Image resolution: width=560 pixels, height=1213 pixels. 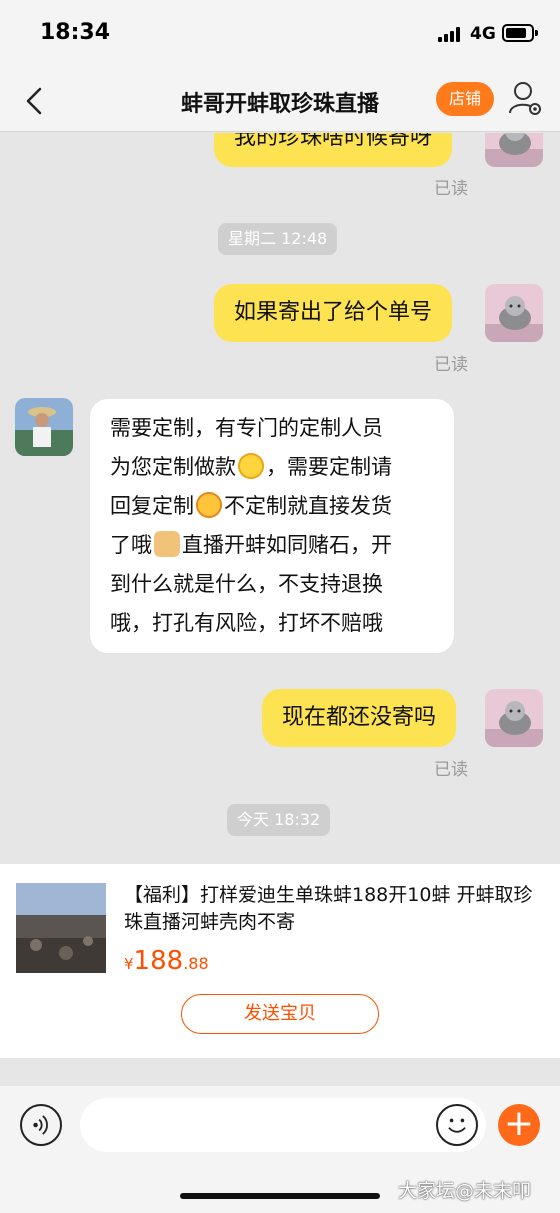 What do you see at coordinates (359, 718) in the screenshot?
I see `message-bubble-self: 现在都还没寄吗` at bounding box center [359, 718].